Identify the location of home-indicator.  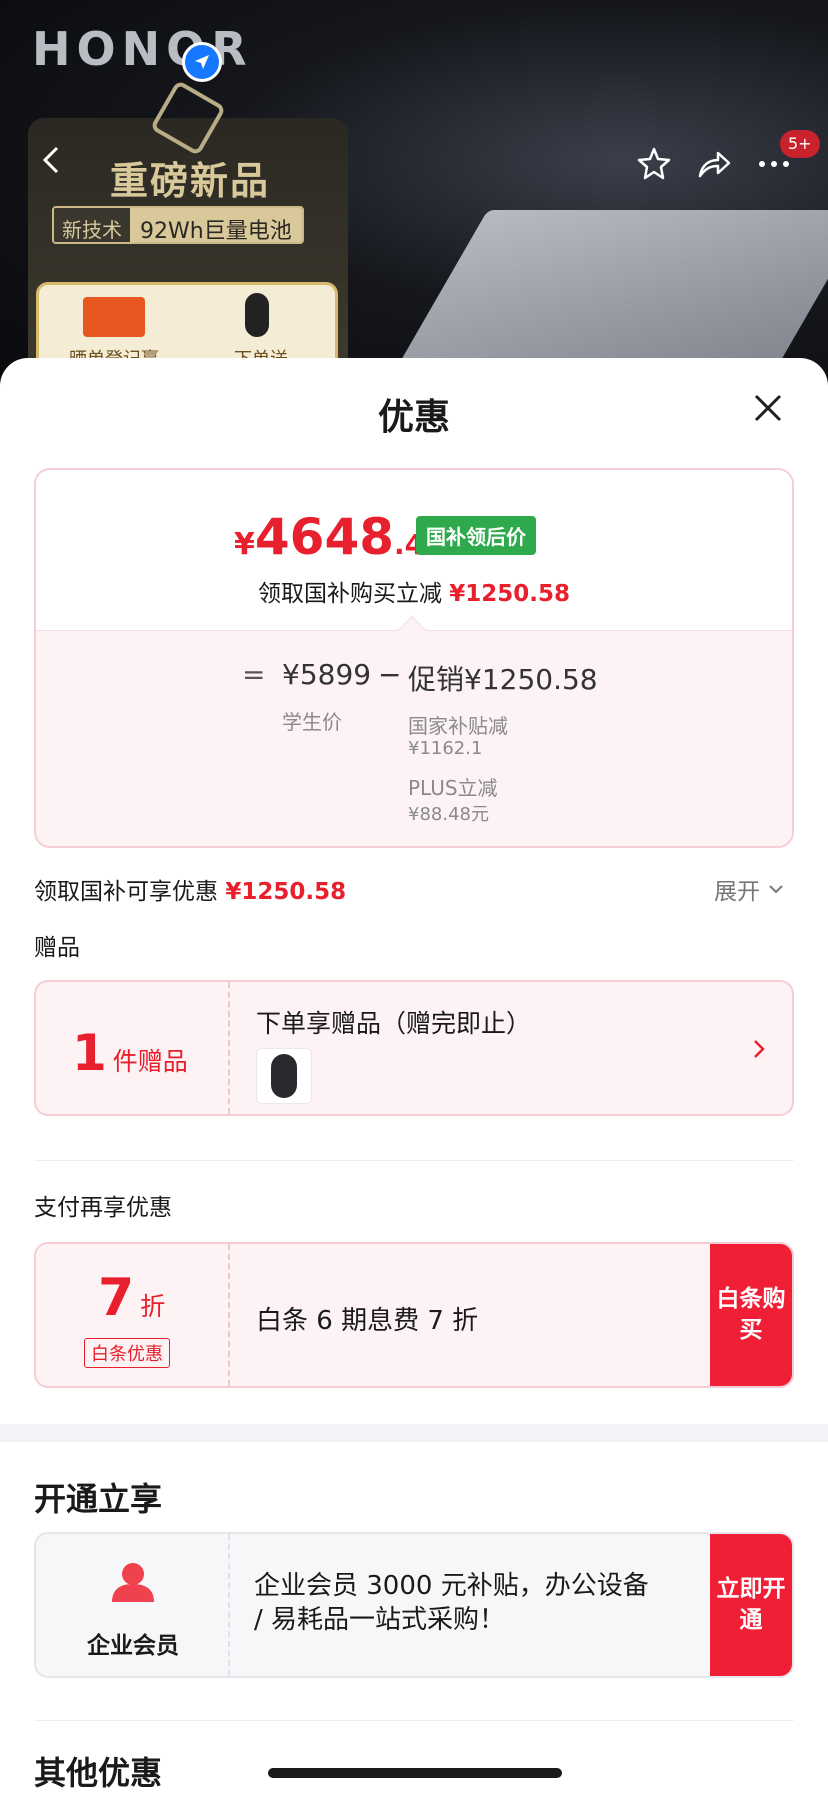
(415, 1773).